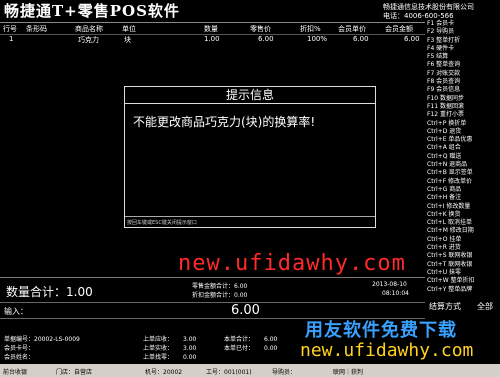 This screenshot has width=500, height=377. What do you see at coordinates (445, 306) in the screenshot?
I see `settle-method-button: 结算方式` at bounding box center [445, 306].